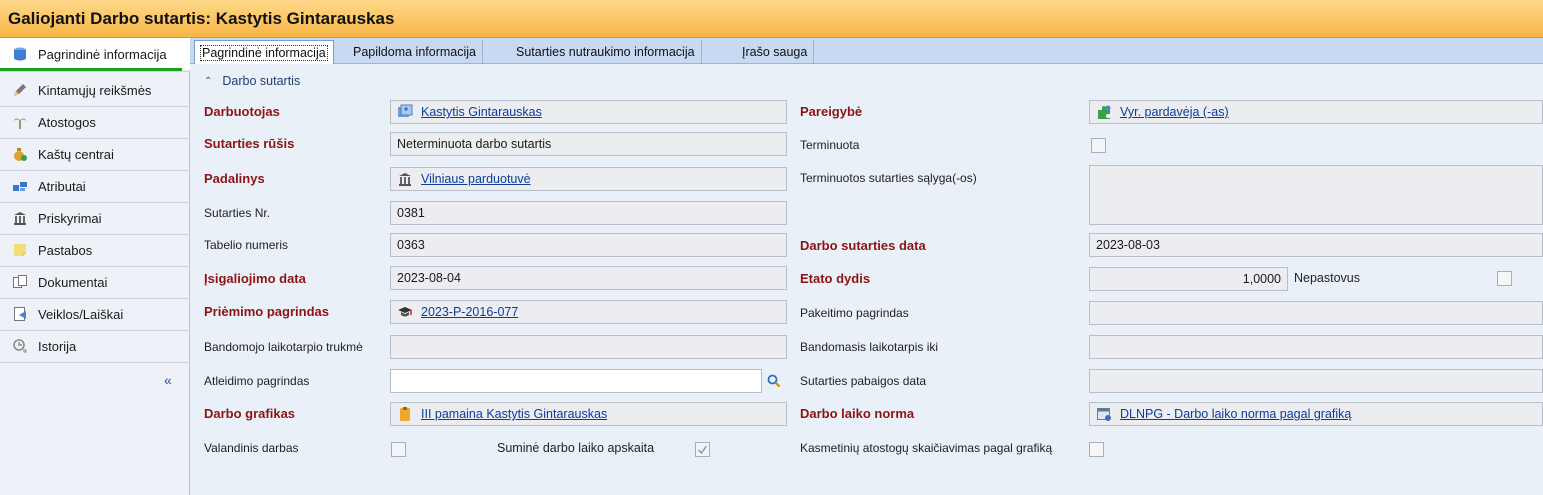 The height and width of the screenshot is (495, 1543). What do you see at coordinates (1174, 112) in the screenshot?
I see `pareigybe-link: Vyr. pardavėja (-as)` at bounding box center [1174, 112].